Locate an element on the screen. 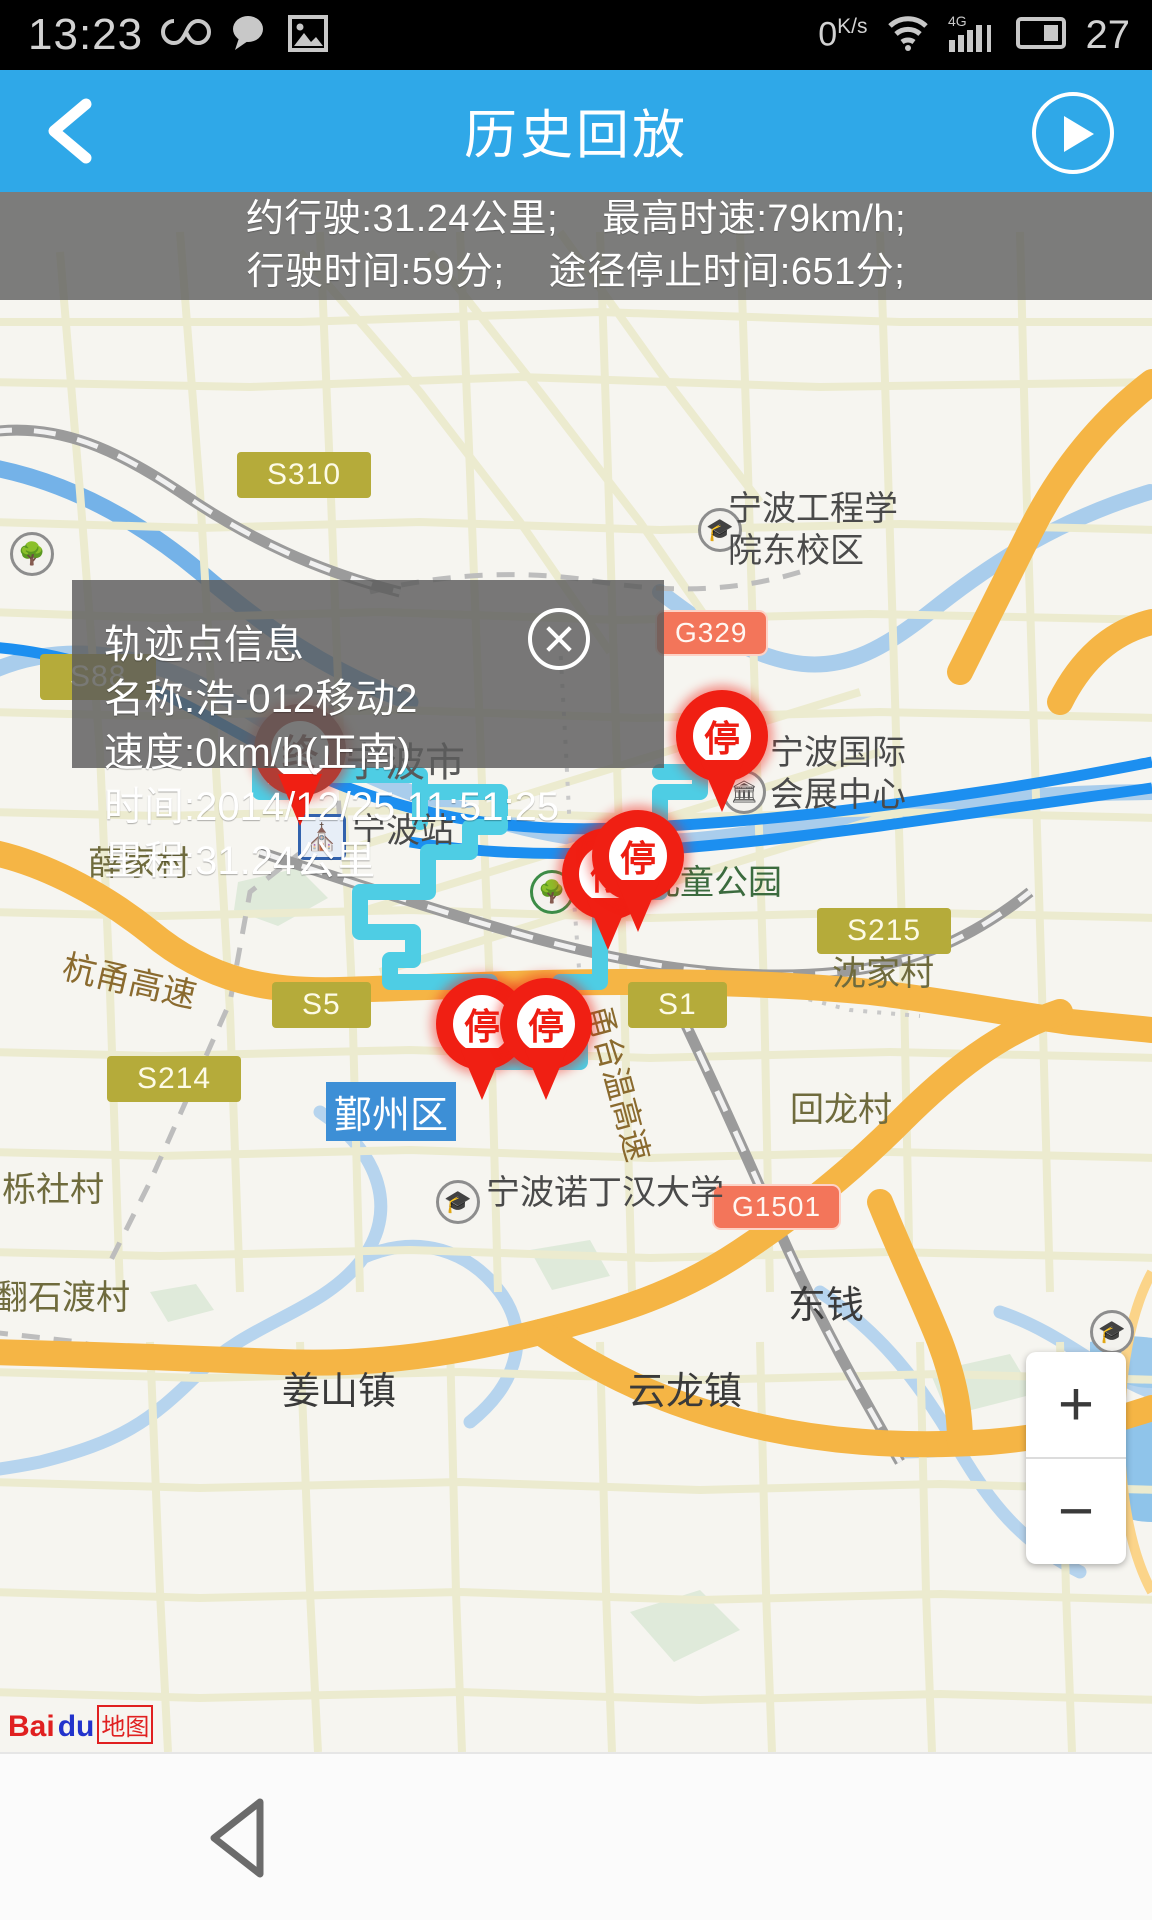 The image size is (1152, 1920). signal-icon: 4G is located at coordinates (974, 35).